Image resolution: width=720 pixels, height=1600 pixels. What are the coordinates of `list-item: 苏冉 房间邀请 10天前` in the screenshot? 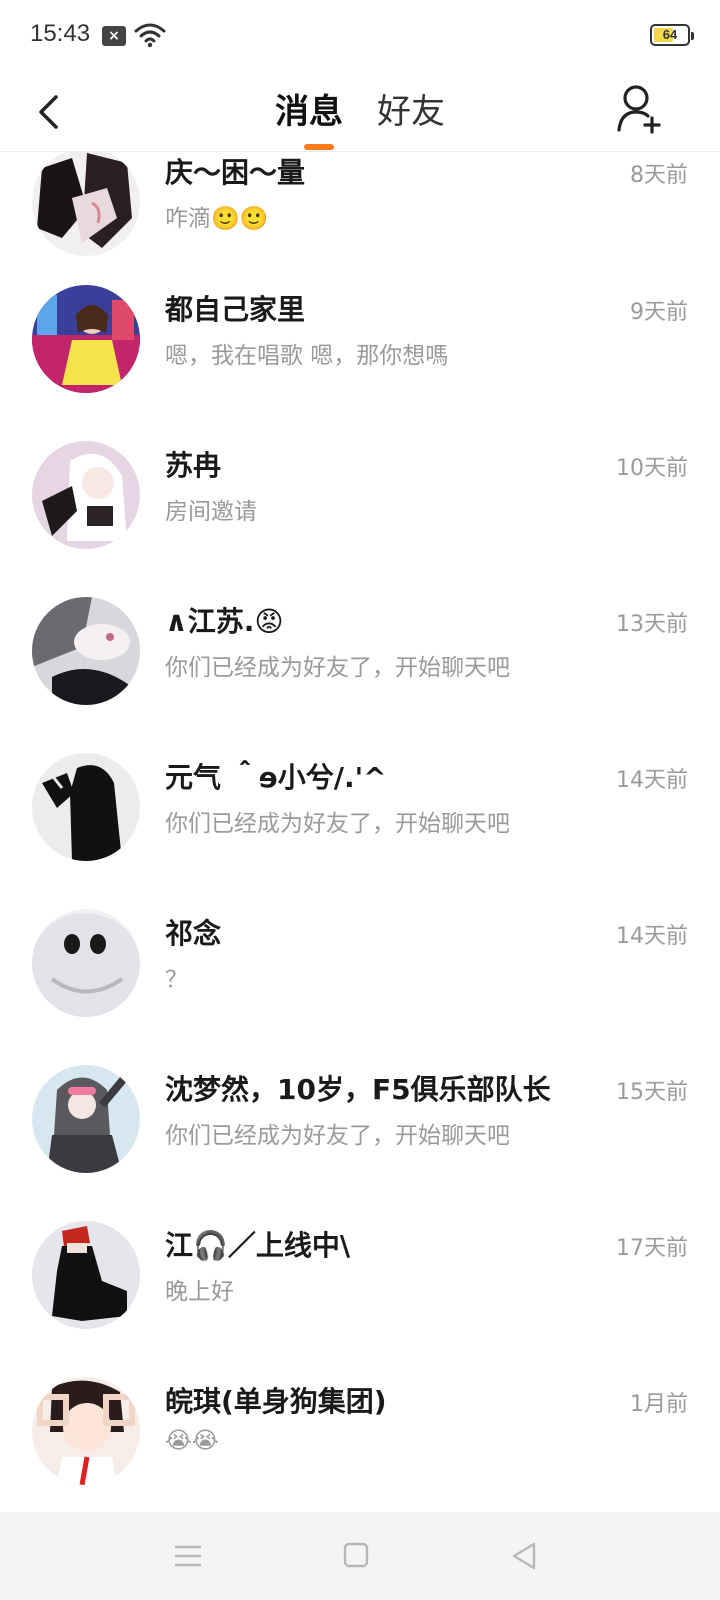 It's located at (360, 500).